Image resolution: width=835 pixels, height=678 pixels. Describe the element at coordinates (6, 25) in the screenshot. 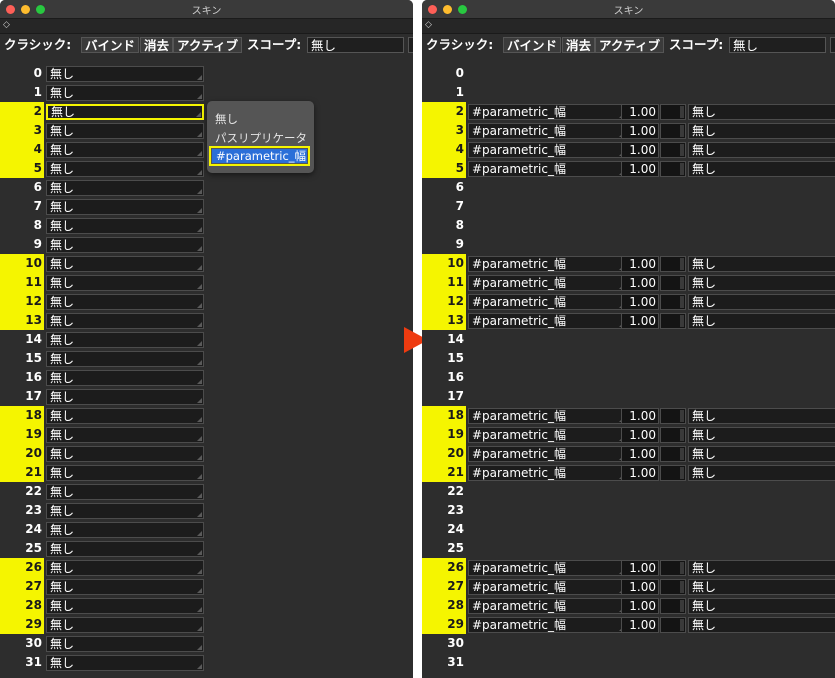

I see `diamond-icon: ◇` at that location.